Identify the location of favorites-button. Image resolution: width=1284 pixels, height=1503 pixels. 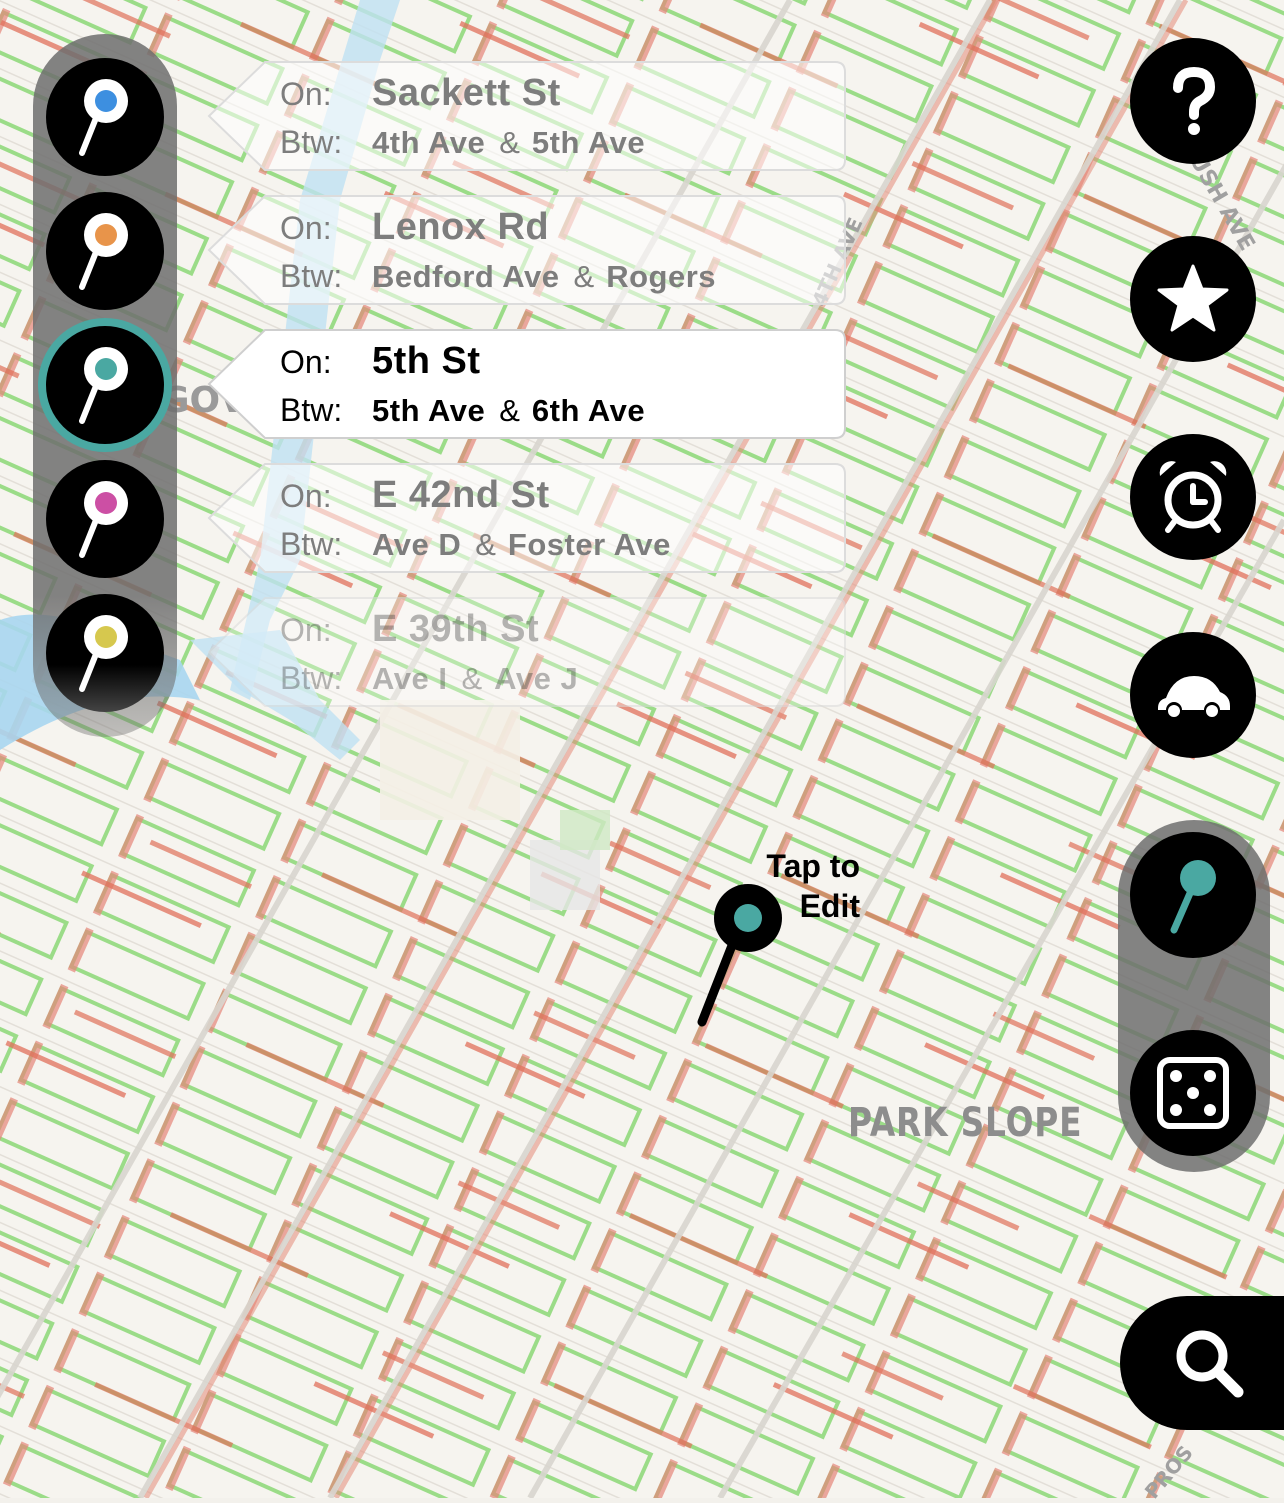
(1193, 299).